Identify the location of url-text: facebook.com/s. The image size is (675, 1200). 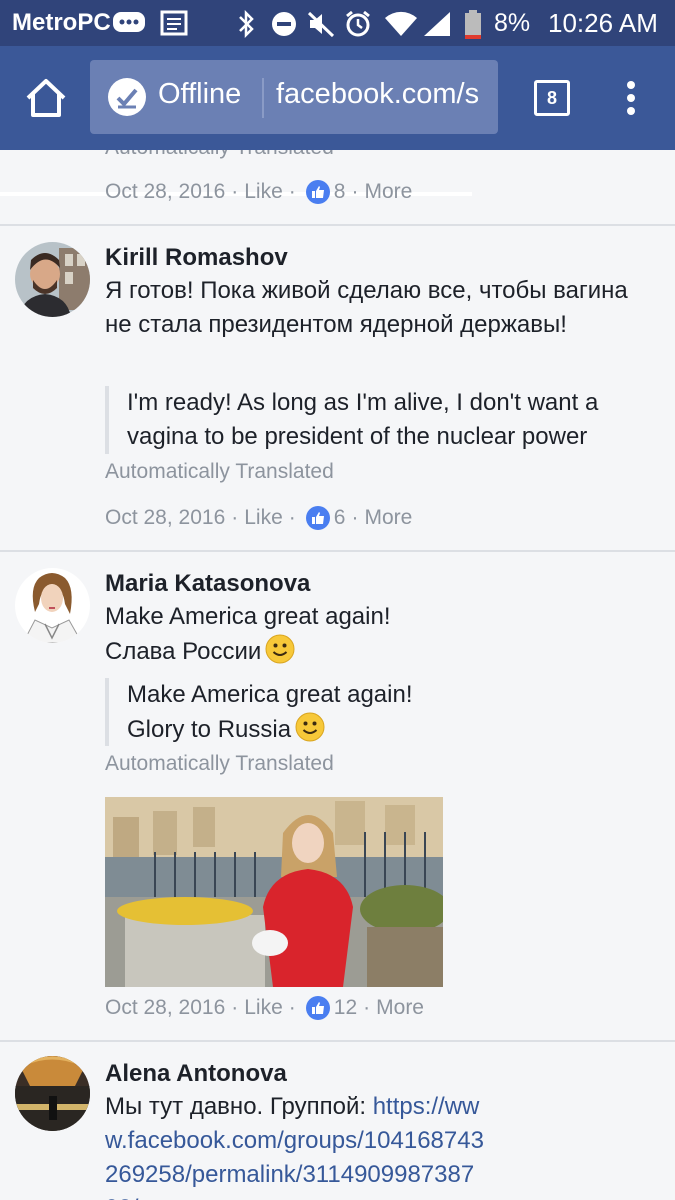
(378, 94).